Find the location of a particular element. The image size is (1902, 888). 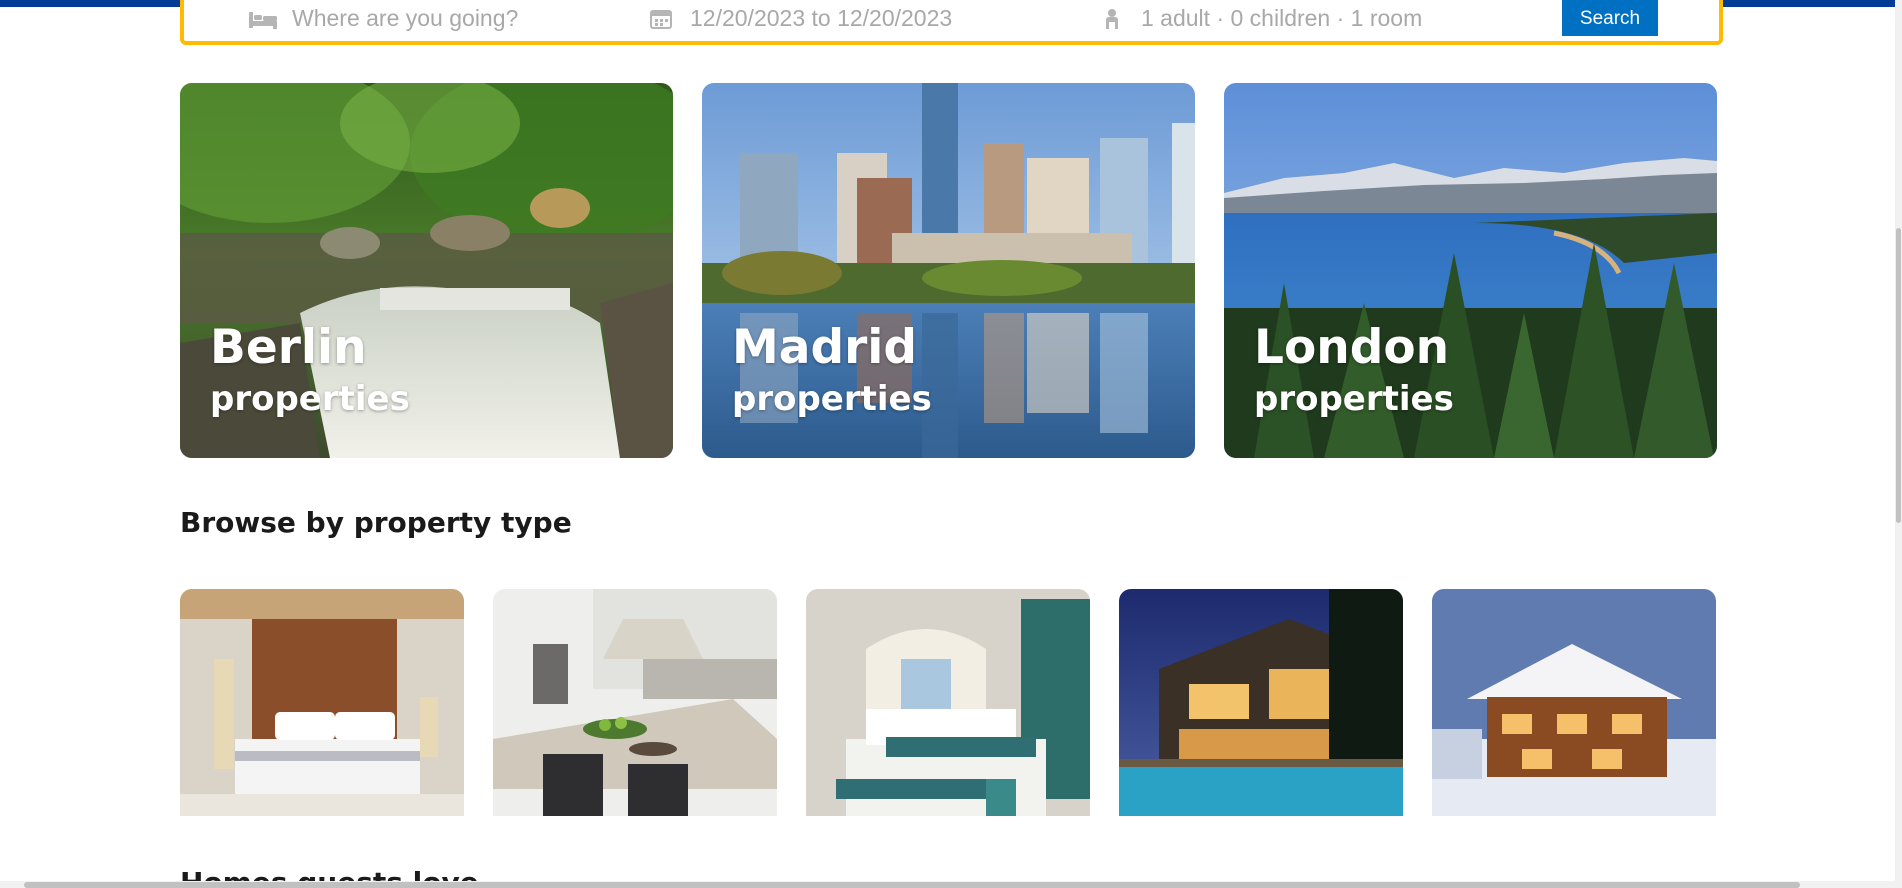

city-card-berlin-text: Berlin properties is located at coordinates (310, 370).